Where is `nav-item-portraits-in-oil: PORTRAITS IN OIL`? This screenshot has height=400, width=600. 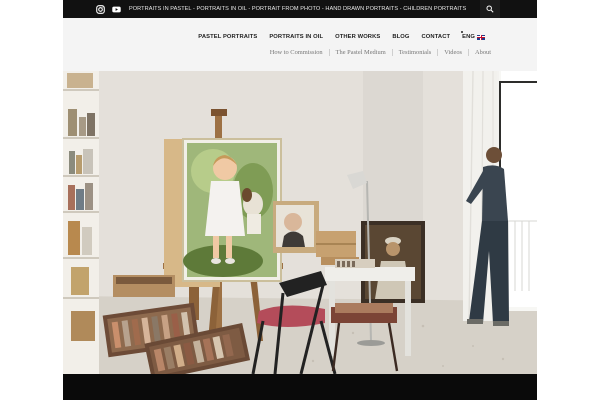 nav-item-portraits-in-oil: PORTRAITS IN OIL is located at coordinates (296, 37).